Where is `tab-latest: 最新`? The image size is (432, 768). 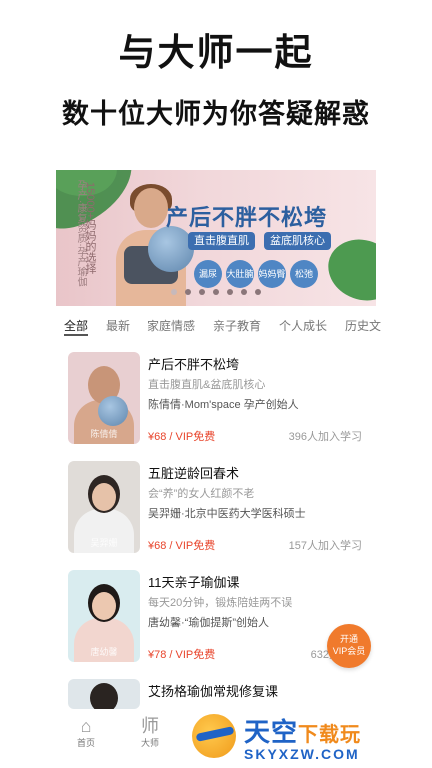 tab-latest: 最新 is located at coordinates (118, 325).